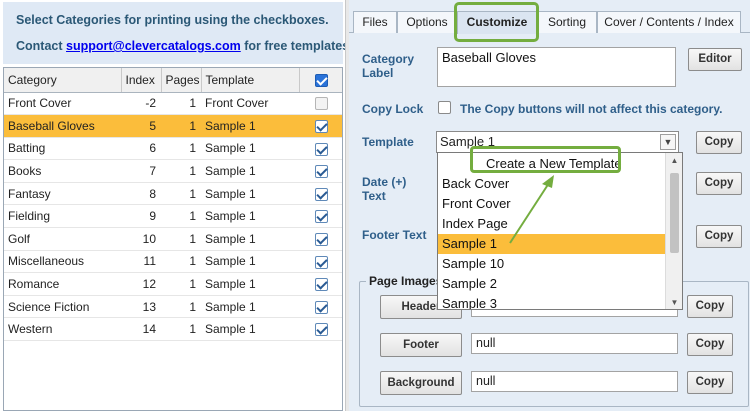 The width and height of the screenshot is (750, 411). I want to click on customize-tab-highlight, so click(496, 22).